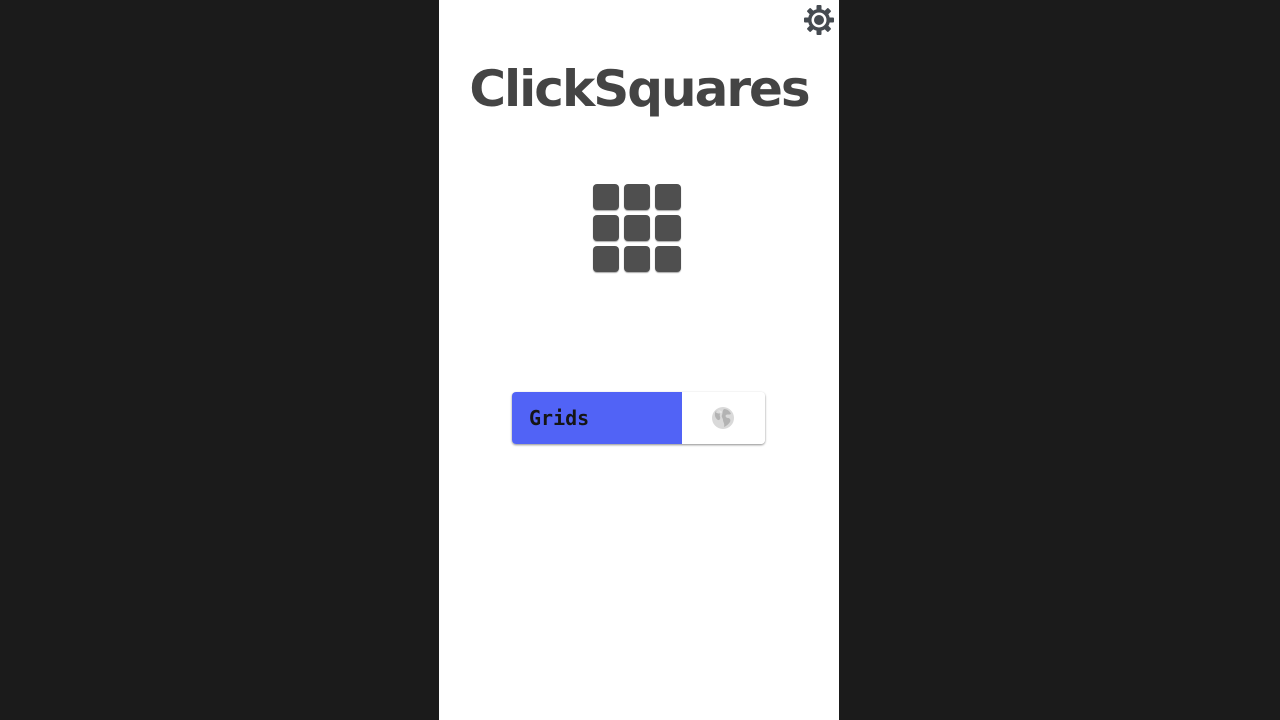 The height and width of the screenshot is (720, 1280). Describe the element at coordinates (559, 418) in the screenshot. I see `grids-label: Grids` at that location.